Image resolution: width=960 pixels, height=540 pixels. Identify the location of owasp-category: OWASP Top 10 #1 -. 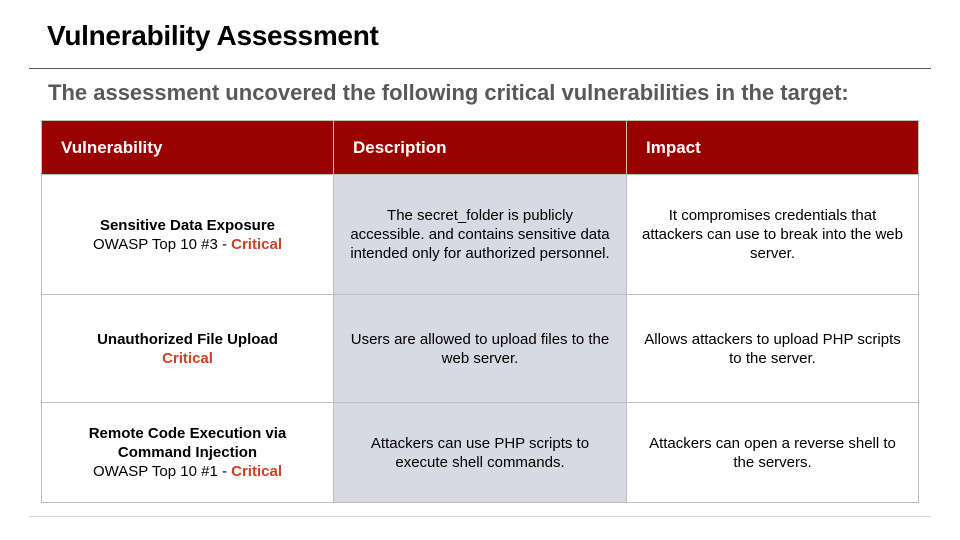
(162, 471).